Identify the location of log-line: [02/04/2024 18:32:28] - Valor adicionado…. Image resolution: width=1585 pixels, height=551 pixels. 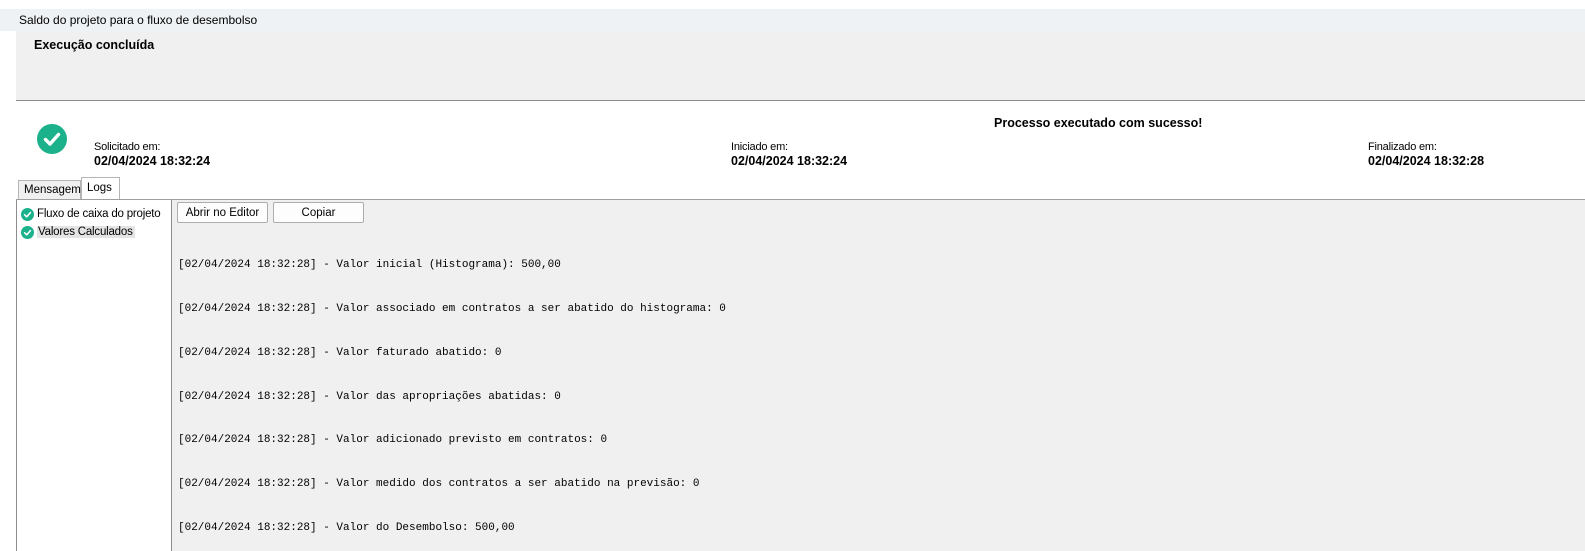
(393, 440).